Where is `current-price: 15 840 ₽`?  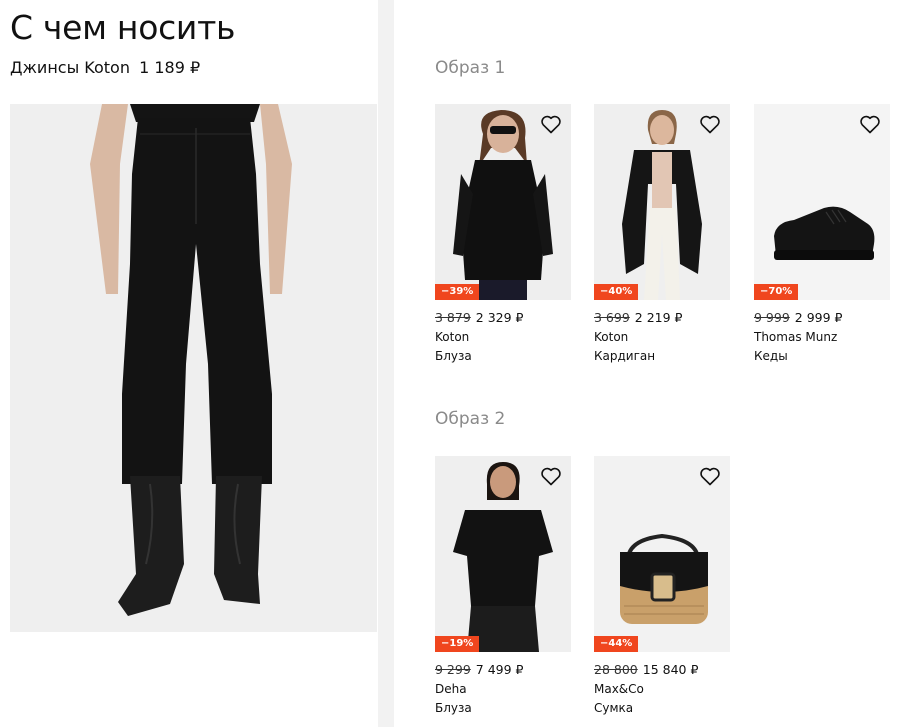 current-price: 15 840 ₽ is located at coordinates (670, 669).